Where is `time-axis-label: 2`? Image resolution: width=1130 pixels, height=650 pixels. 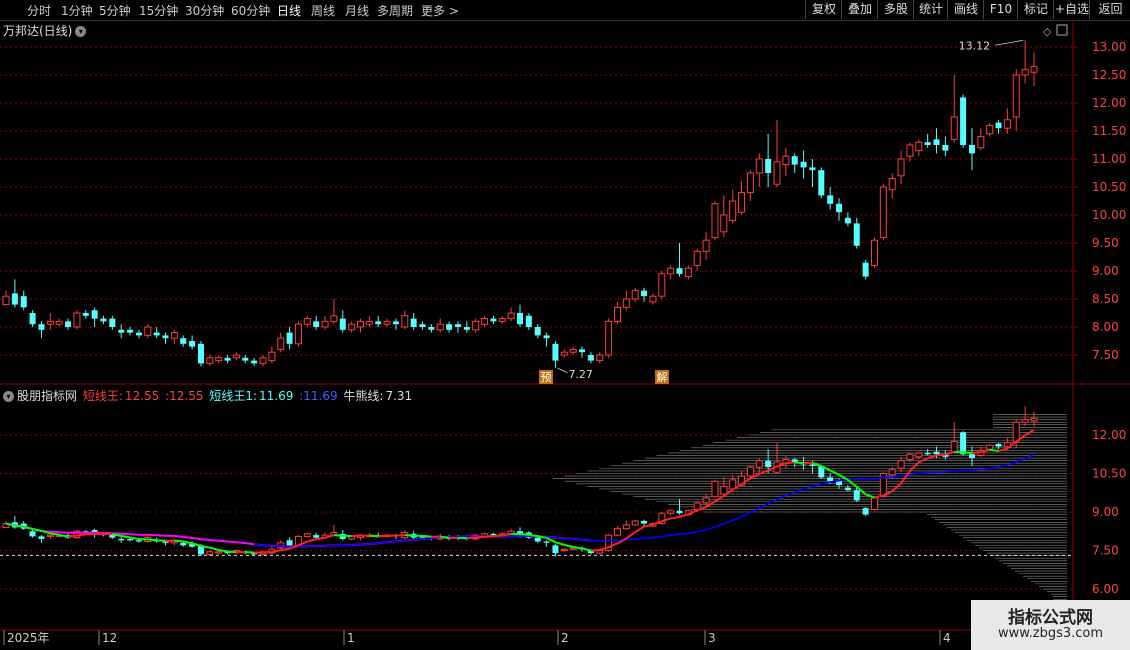 time-axis-label: 2 is located at coordinates (565, 638).